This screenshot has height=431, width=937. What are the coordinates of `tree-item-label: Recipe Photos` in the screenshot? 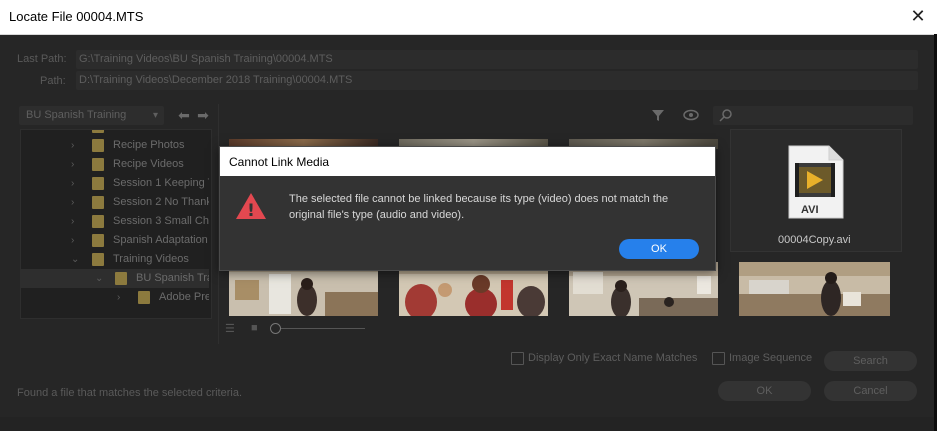 It's located at (149, 145).